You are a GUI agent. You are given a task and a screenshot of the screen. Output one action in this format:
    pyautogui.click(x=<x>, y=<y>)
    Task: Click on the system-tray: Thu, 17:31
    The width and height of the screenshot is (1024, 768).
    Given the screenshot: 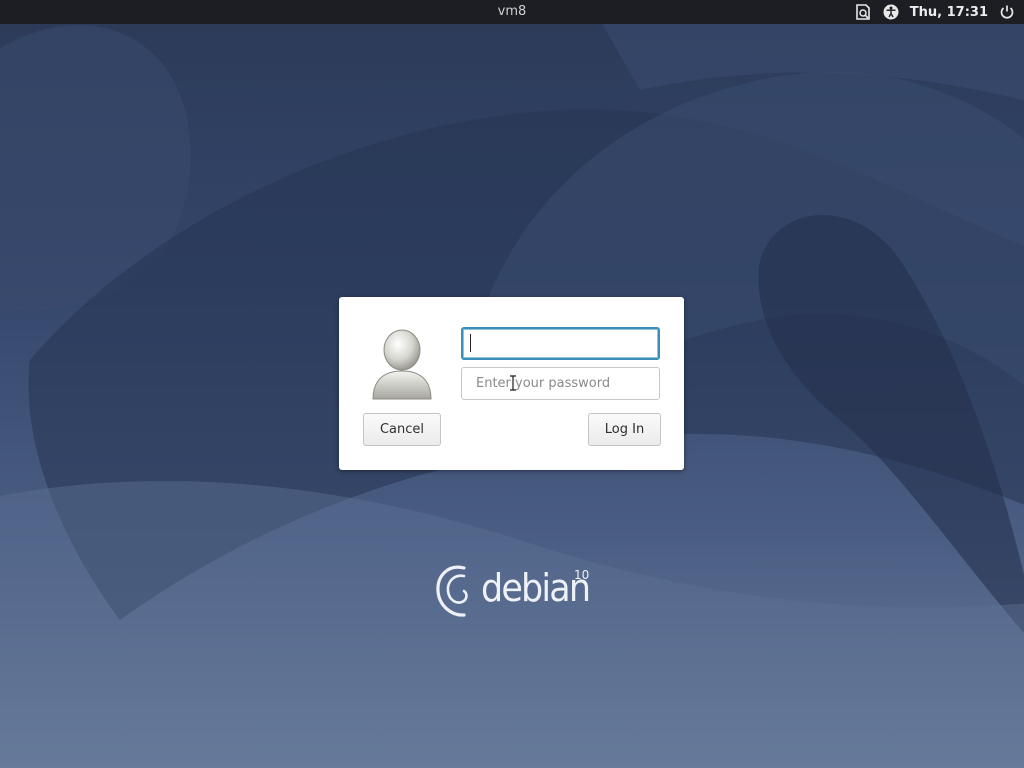 What is the action you would take?
    pyautogui.click(x=935, y=12)
    